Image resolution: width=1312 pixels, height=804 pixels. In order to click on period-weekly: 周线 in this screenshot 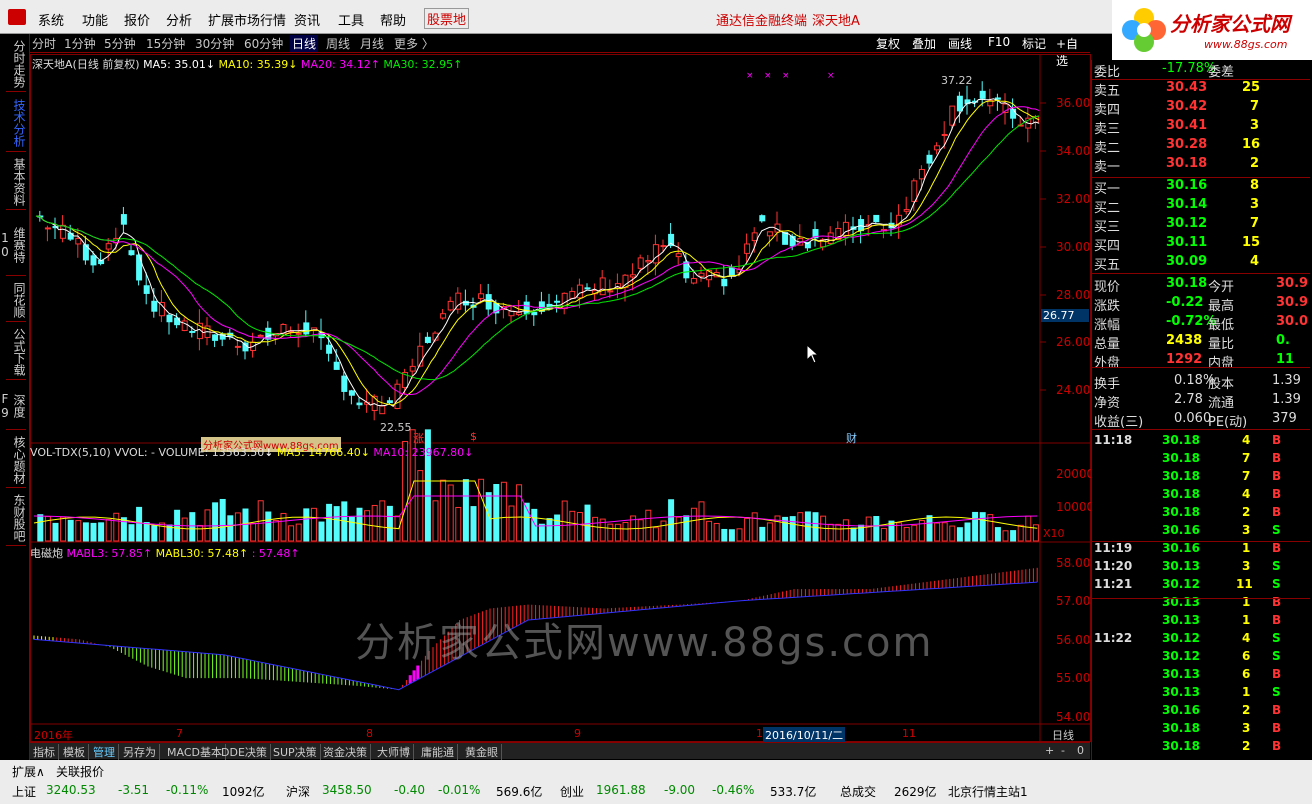, I will do `click(338, 43)`.